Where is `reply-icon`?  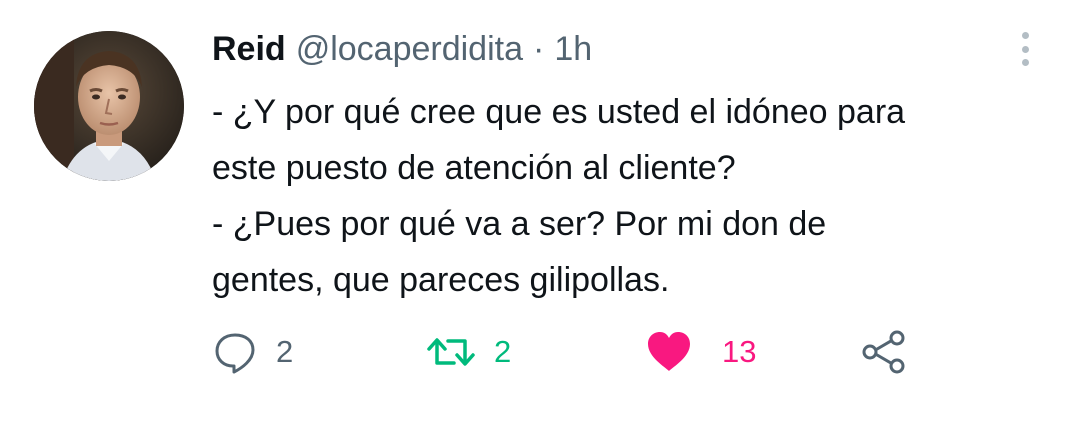 reply-icon is located at coordinates (235, 353).